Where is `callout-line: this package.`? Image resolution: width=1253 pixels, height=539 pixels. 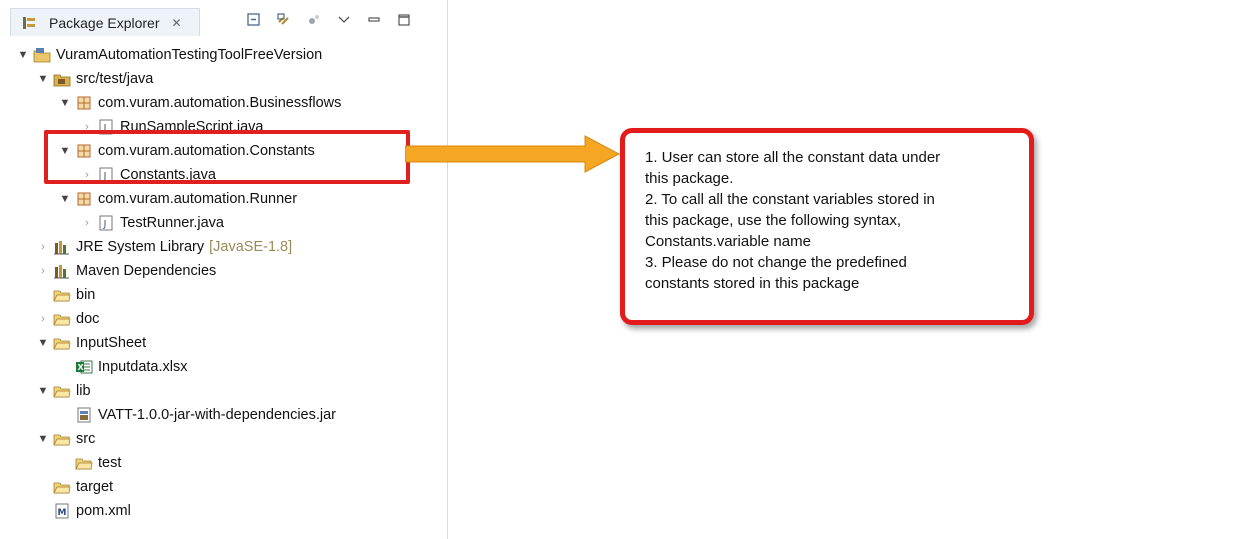
callout-line: this package. is located at coordinates (689, 178).